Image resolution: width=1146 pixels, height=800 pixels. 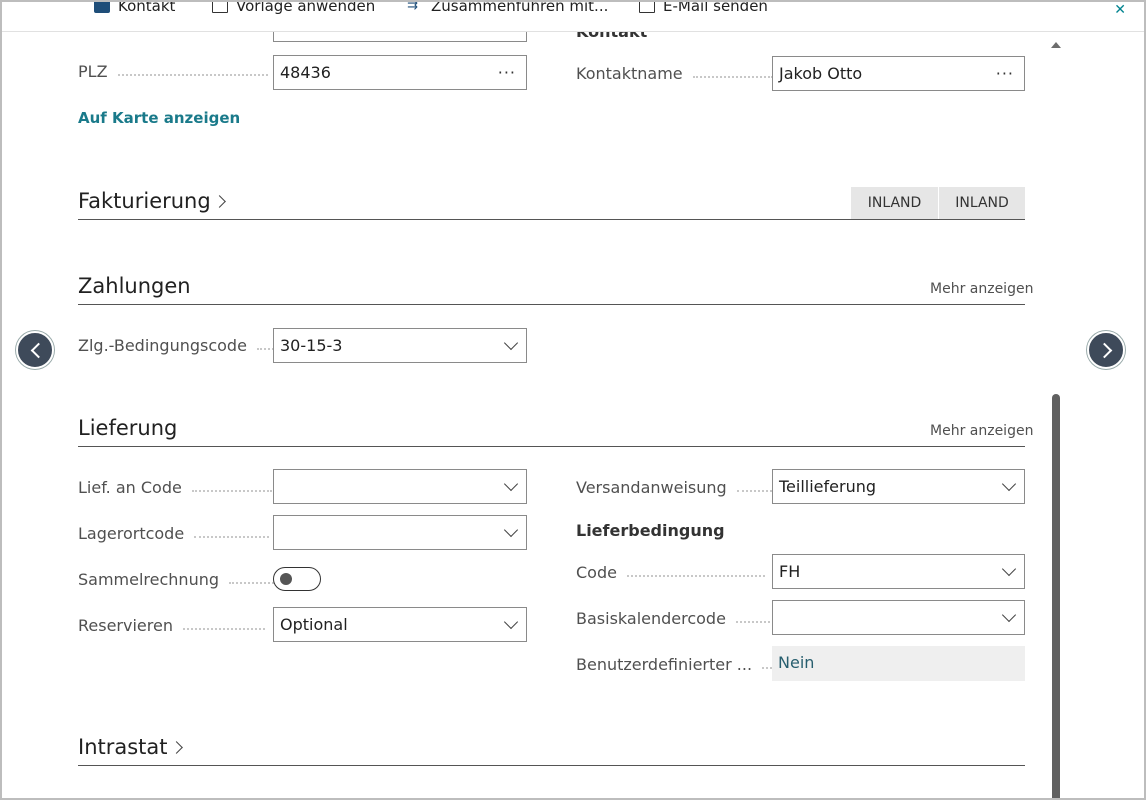 What do you see at coordinates (286, 579) in the screenshot?
I see `toggle-knob` at bounding box center [286, 579].